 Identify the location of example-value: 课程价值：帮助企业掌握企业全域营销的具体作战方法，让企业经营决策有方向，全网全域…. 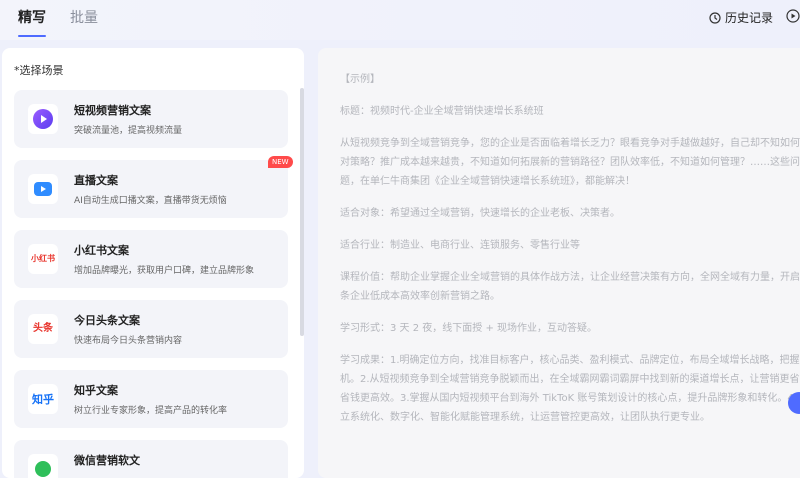
(570, 287).